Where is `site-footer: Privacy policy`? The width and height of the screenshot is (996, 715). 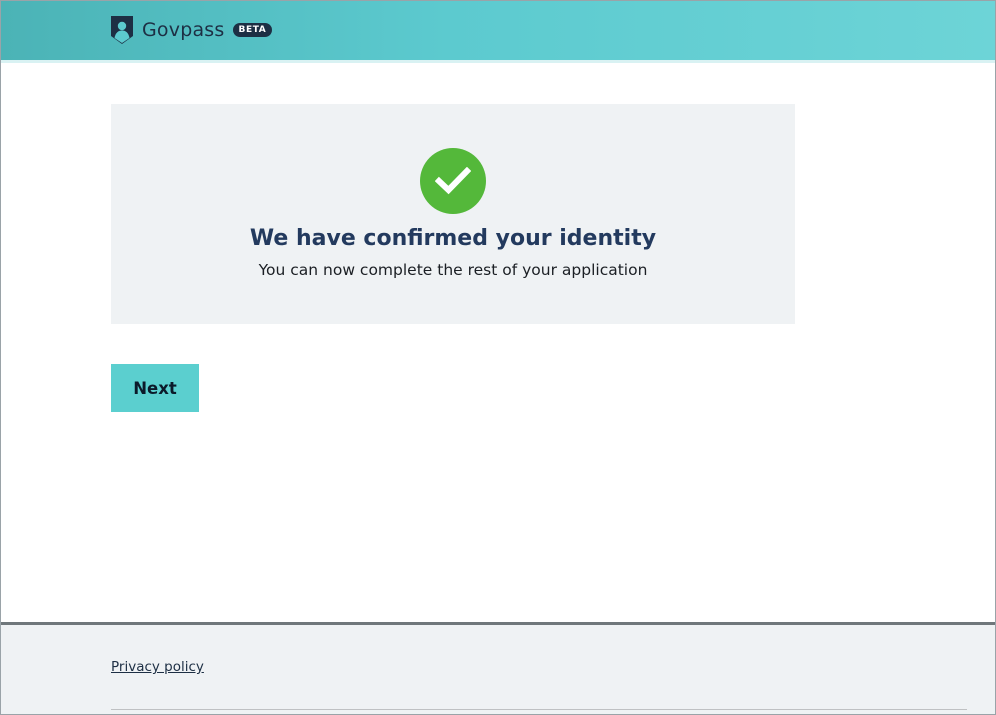 site-footer: Privacy policy is located at coordinates (498, 668).